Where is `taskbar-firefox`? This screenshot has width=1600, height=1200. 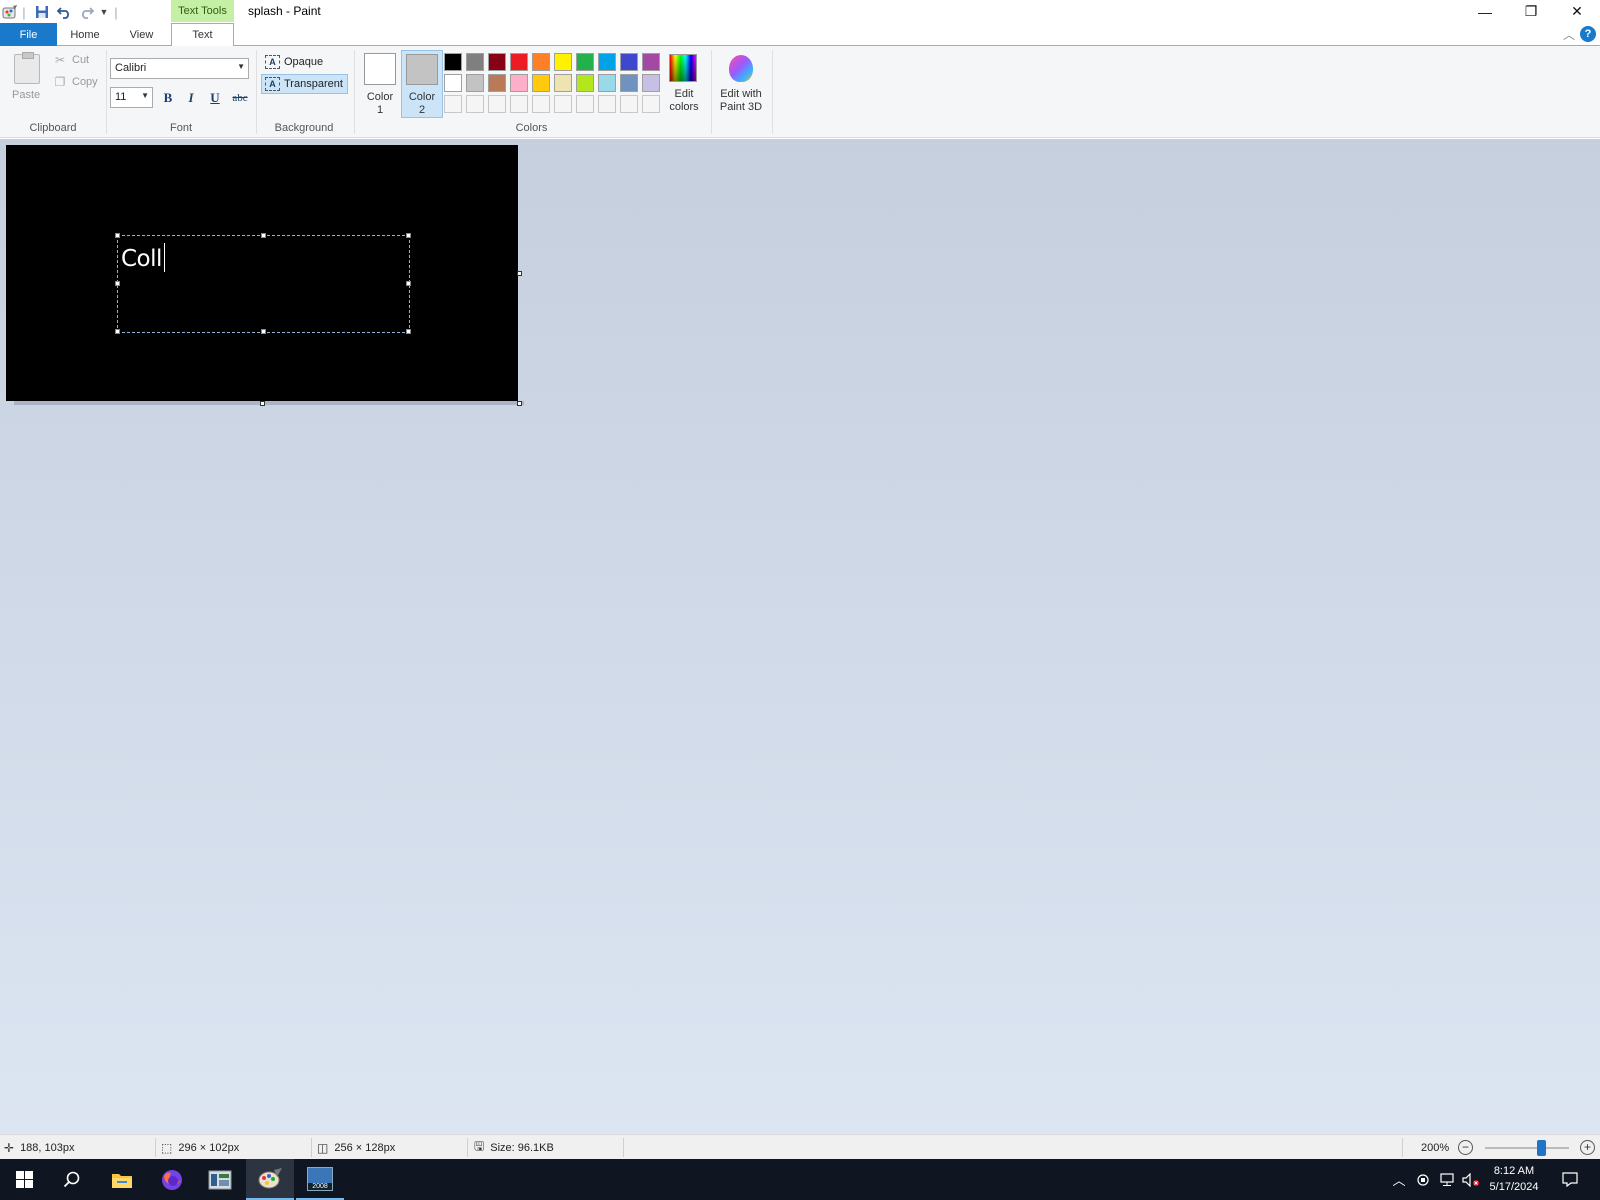
taskbar-firefox is located at coordinates (172, 1179).